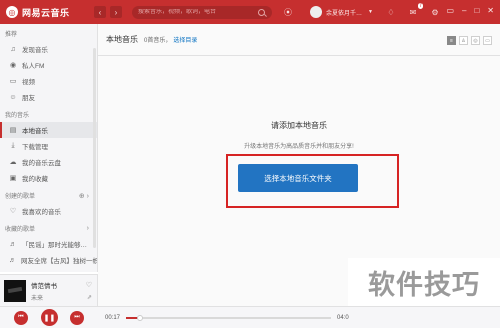 The width and height of the screenshot is (500, 328). What do you see at coordinates (13, 81) in the screenshot?
I see `video-icon: ▭` at bounding box center [13, 81].